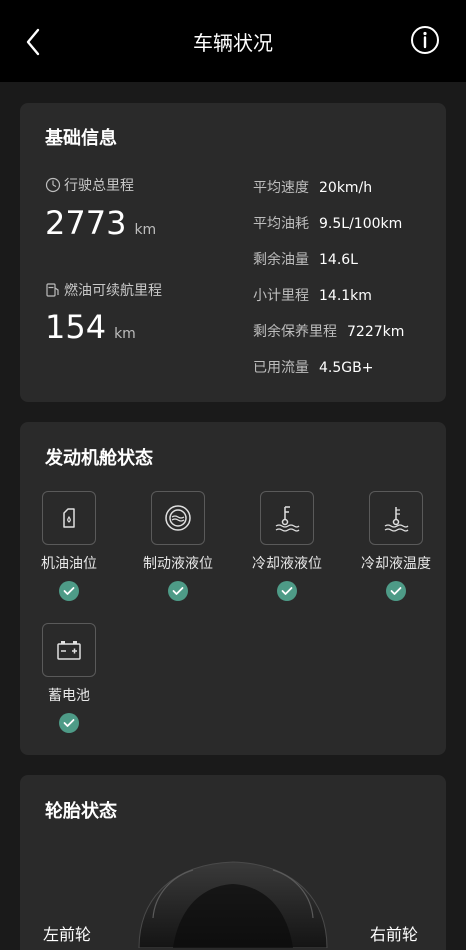 The image size is (466, 950). Describe the element at coordinates (81, 811) in the screenshot. I see `tire-status-title: 轮胎状态` at that location.